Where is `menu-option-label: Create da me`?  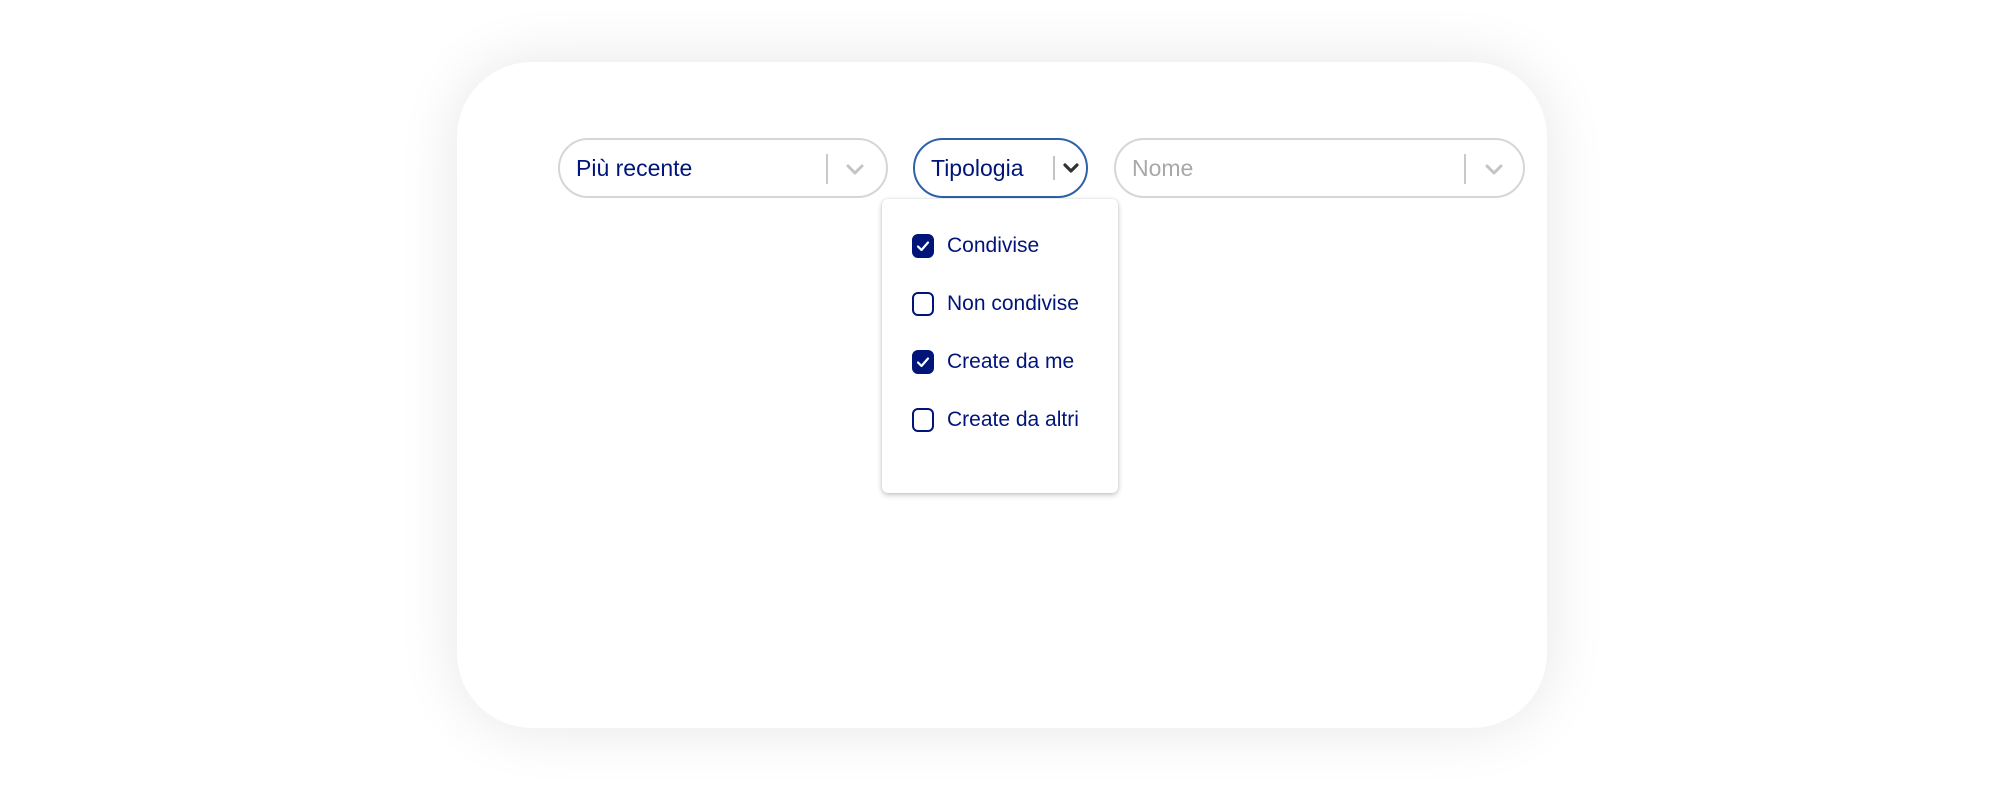
menu-option-label: Create da me is located at coordinates (1011, 361).